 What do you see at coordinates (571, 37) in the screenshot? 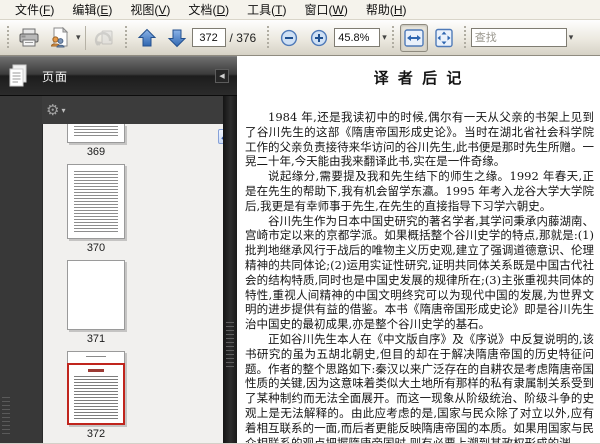
I see `find-dropdown-caret: ▾` at bounding box center [571, 37].